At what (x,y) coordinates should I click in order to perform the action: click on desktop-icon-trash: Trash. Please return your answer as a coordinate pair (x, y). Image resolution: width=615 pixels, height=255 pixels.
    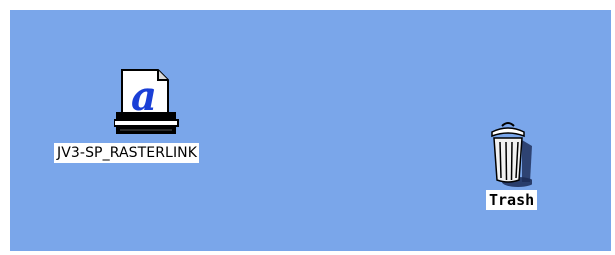
    Looking at the image, I should click on (517, 170).